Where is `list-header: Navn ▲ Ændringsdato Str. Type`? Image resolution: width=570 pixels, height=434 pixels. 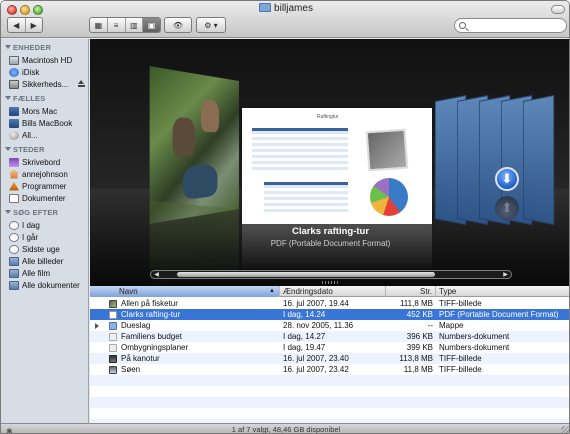
list-header: Navn ▲ Ændringsdato Str. Type is located at coordinates (329, 291).